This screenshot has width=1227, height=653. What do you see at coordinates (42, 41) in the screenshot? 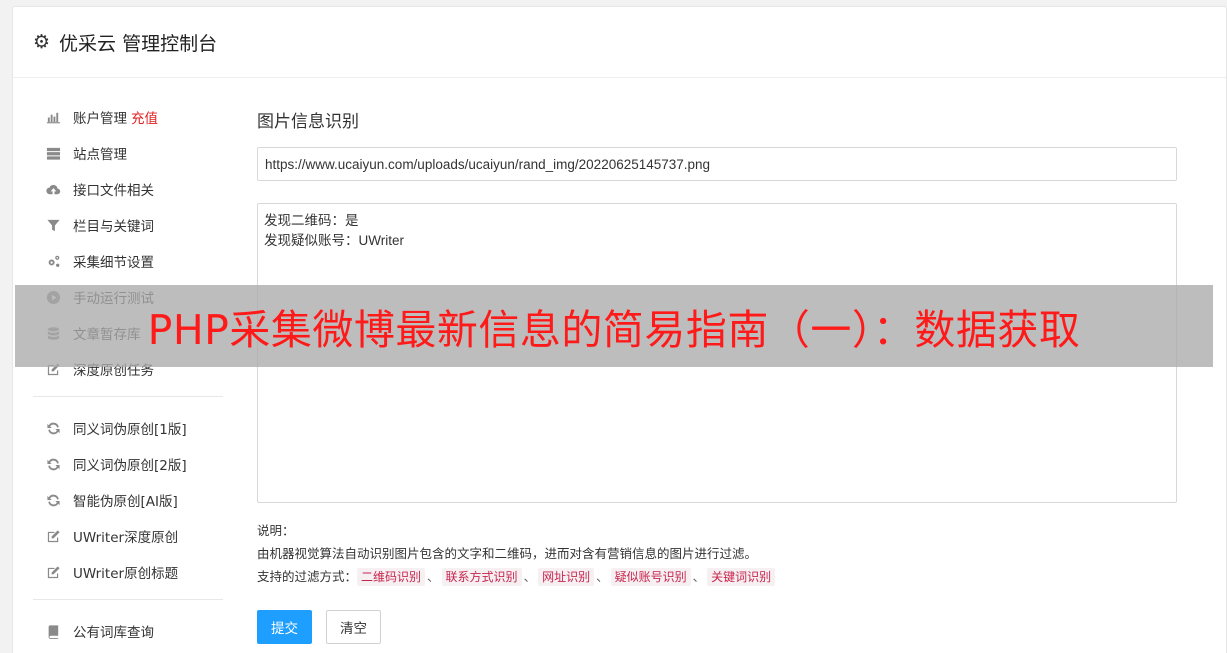
I see `gear-icon: ⚙` at bounding box center [42, 41].